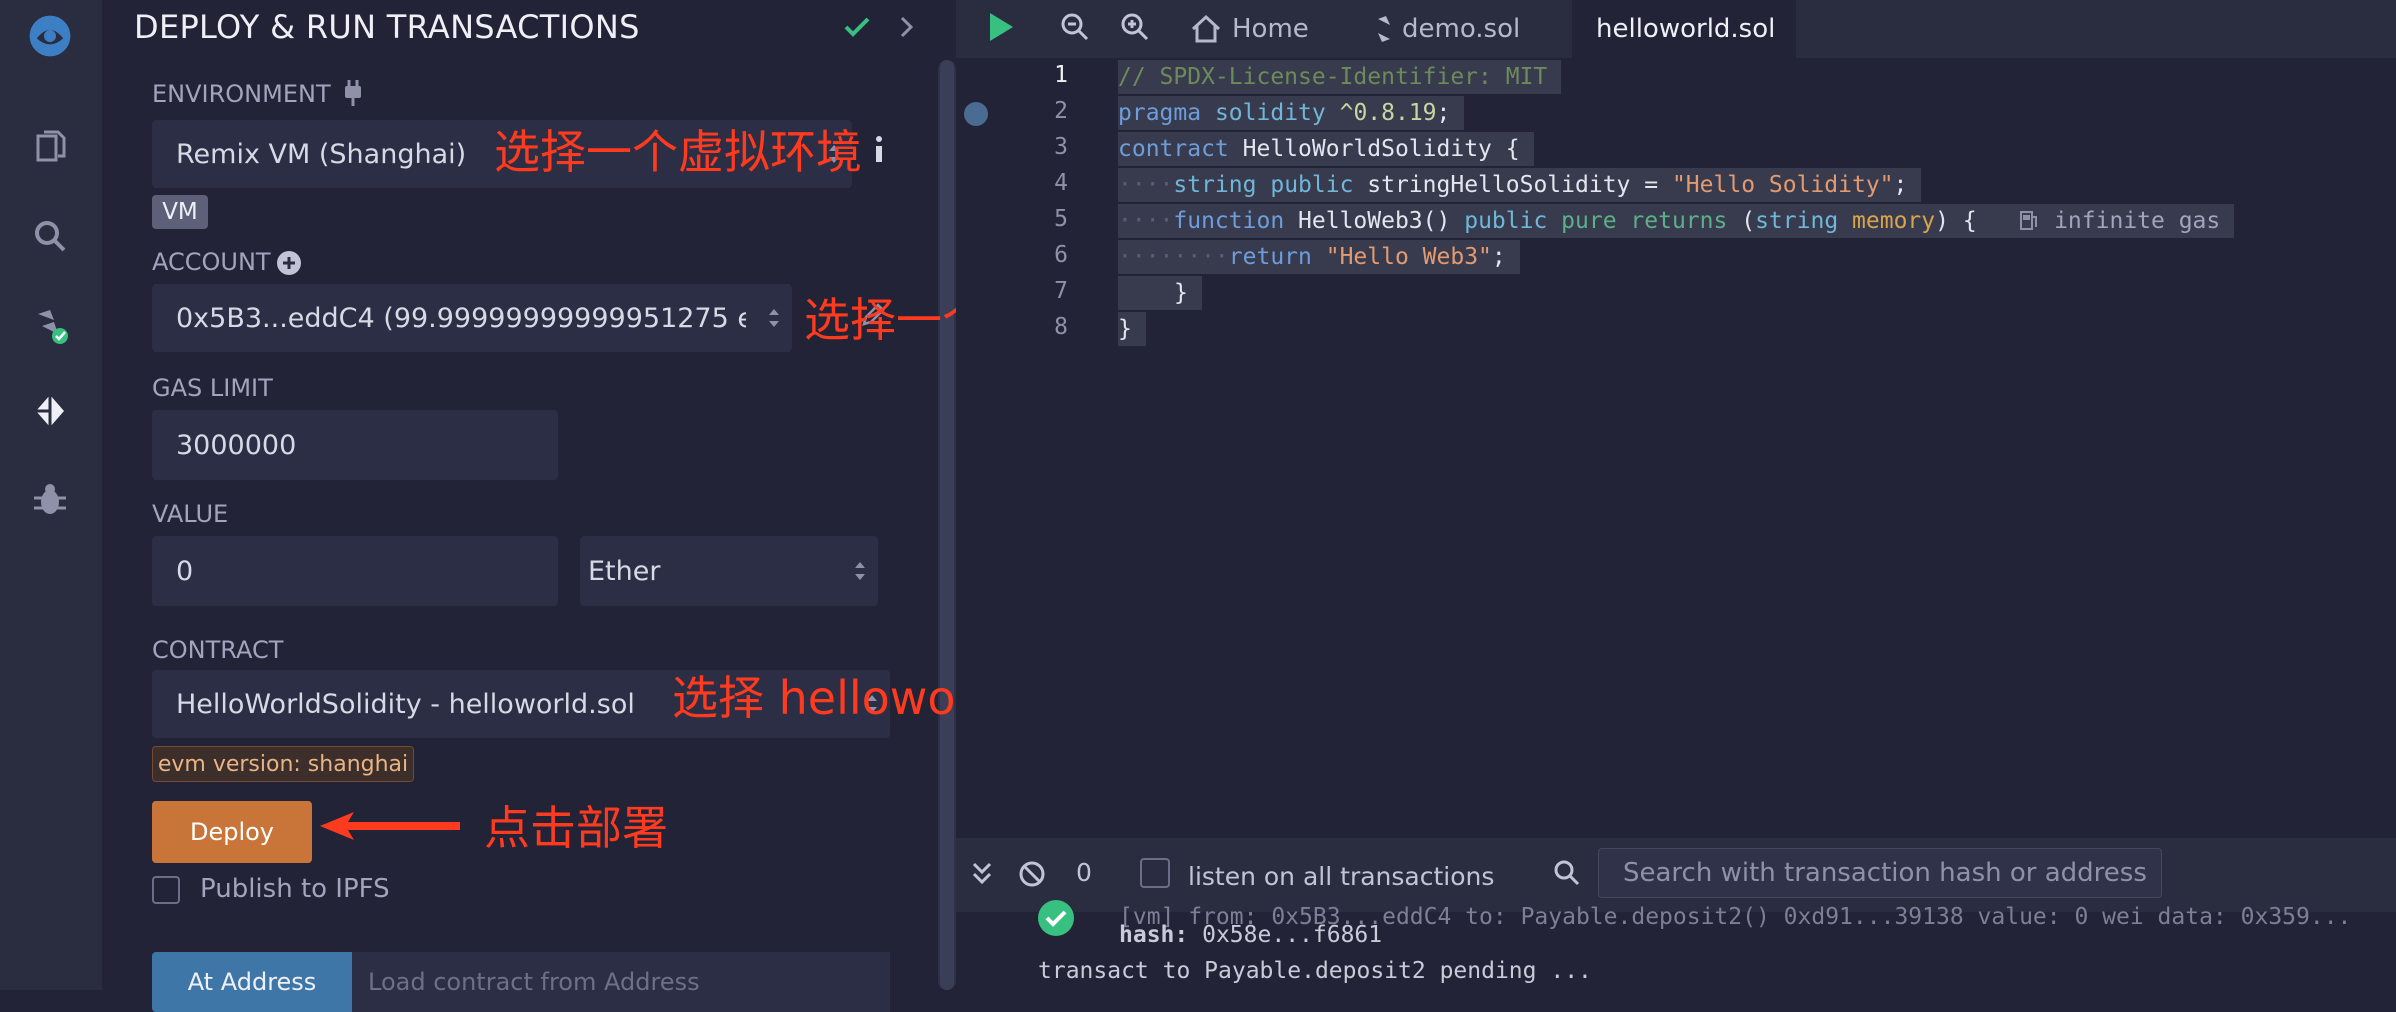 Image resolution: width=2396 pixels, height=1012 pixels. Describe the element at coordinates (355, 445) in the screenshot. I see `gas-limit-input: 3000000` at that location.